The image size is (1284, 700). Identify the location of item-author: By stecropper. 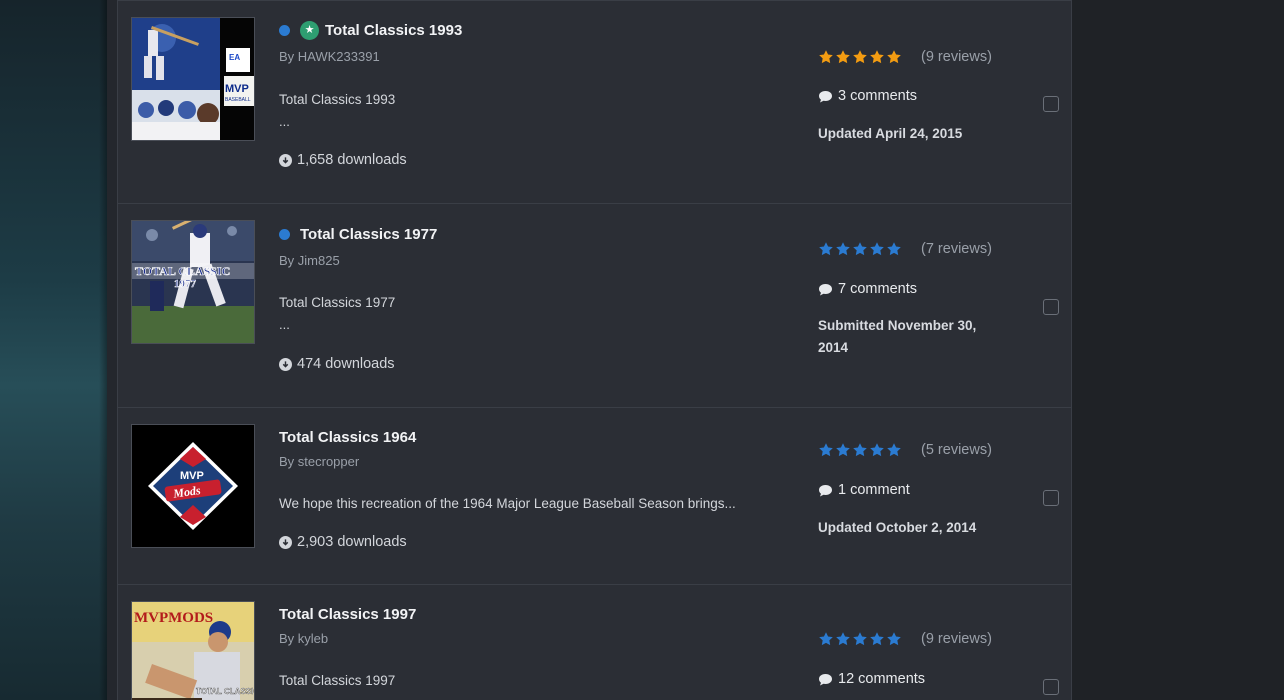
(319, 461).